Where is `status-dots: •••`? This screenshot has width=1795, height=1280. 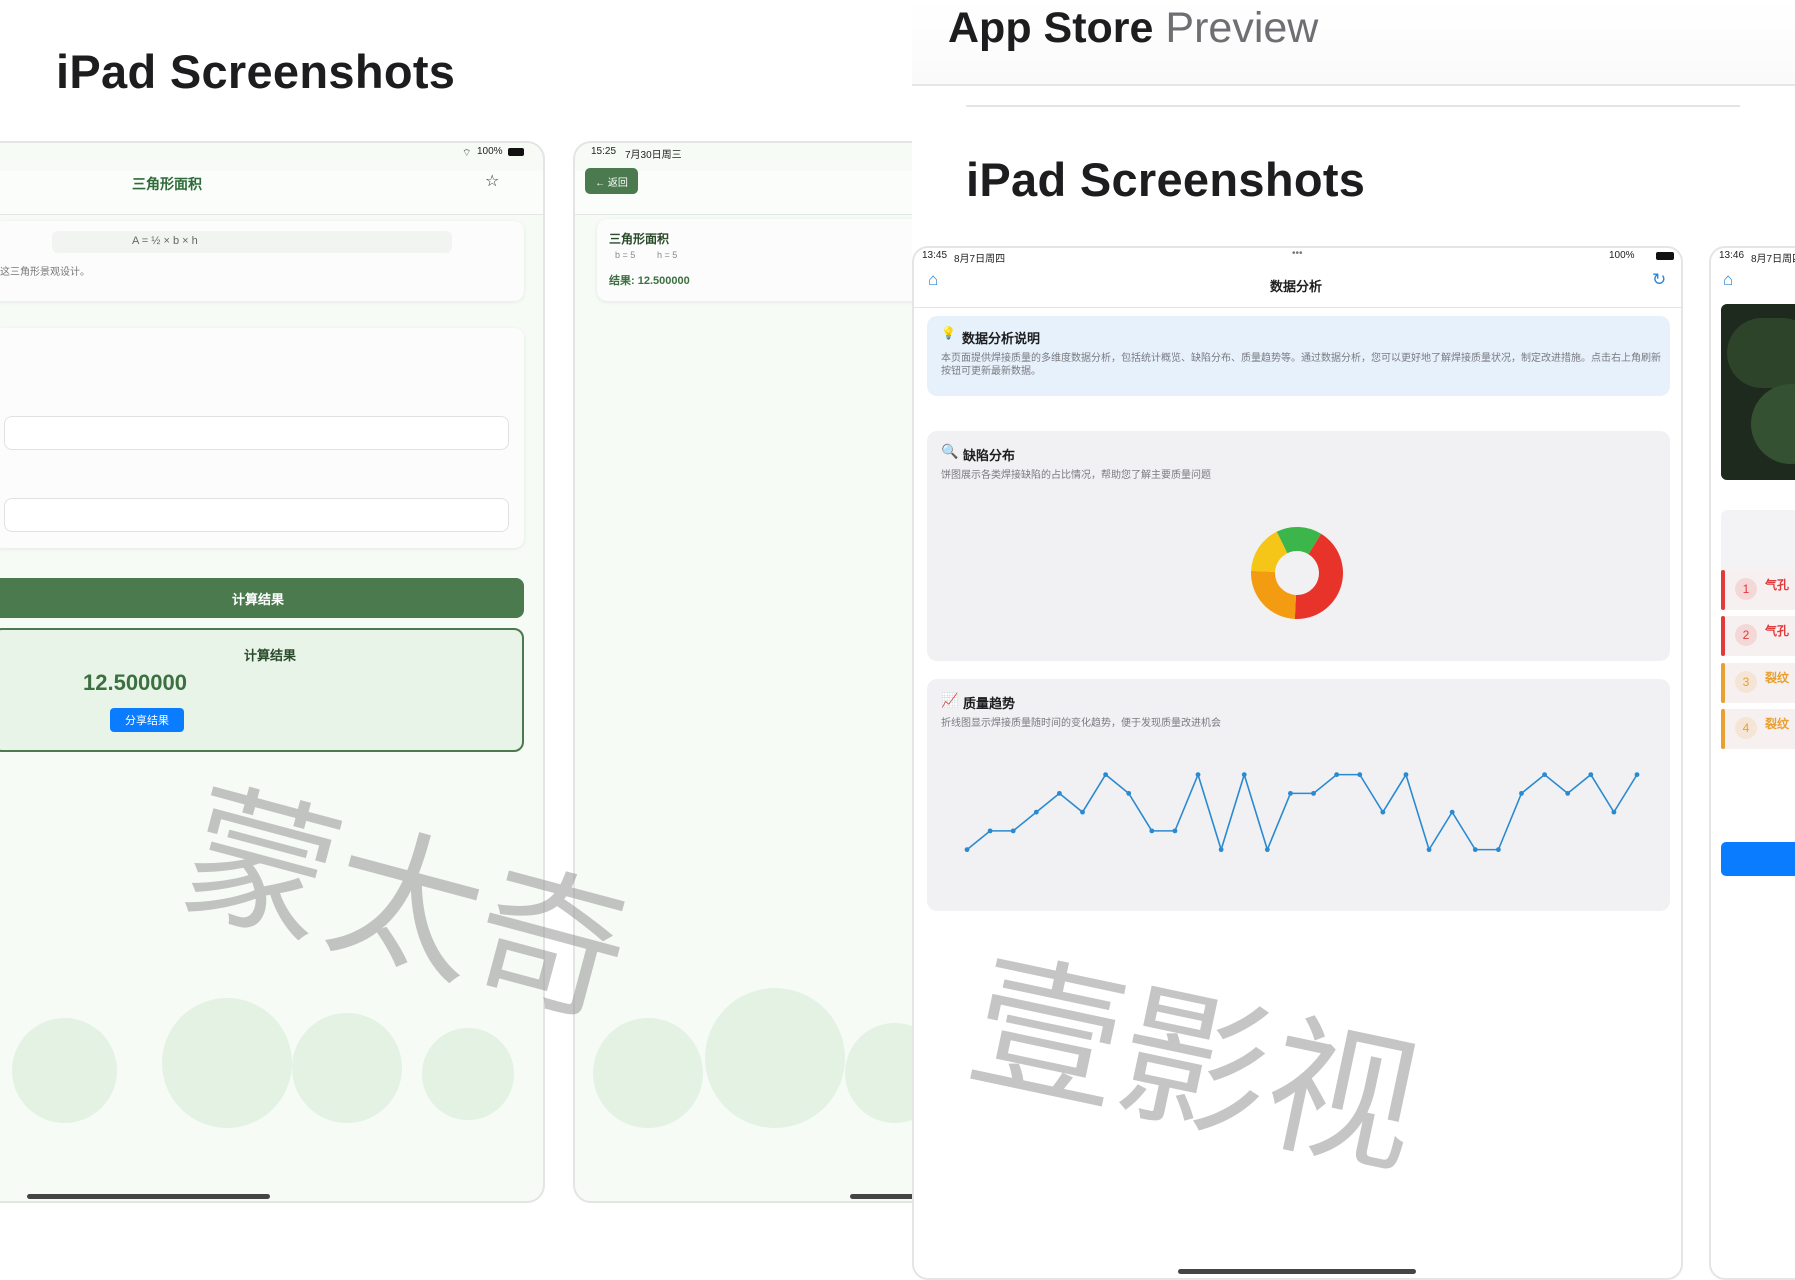 status-dots: ••• is located at coordinates (1297, 253).